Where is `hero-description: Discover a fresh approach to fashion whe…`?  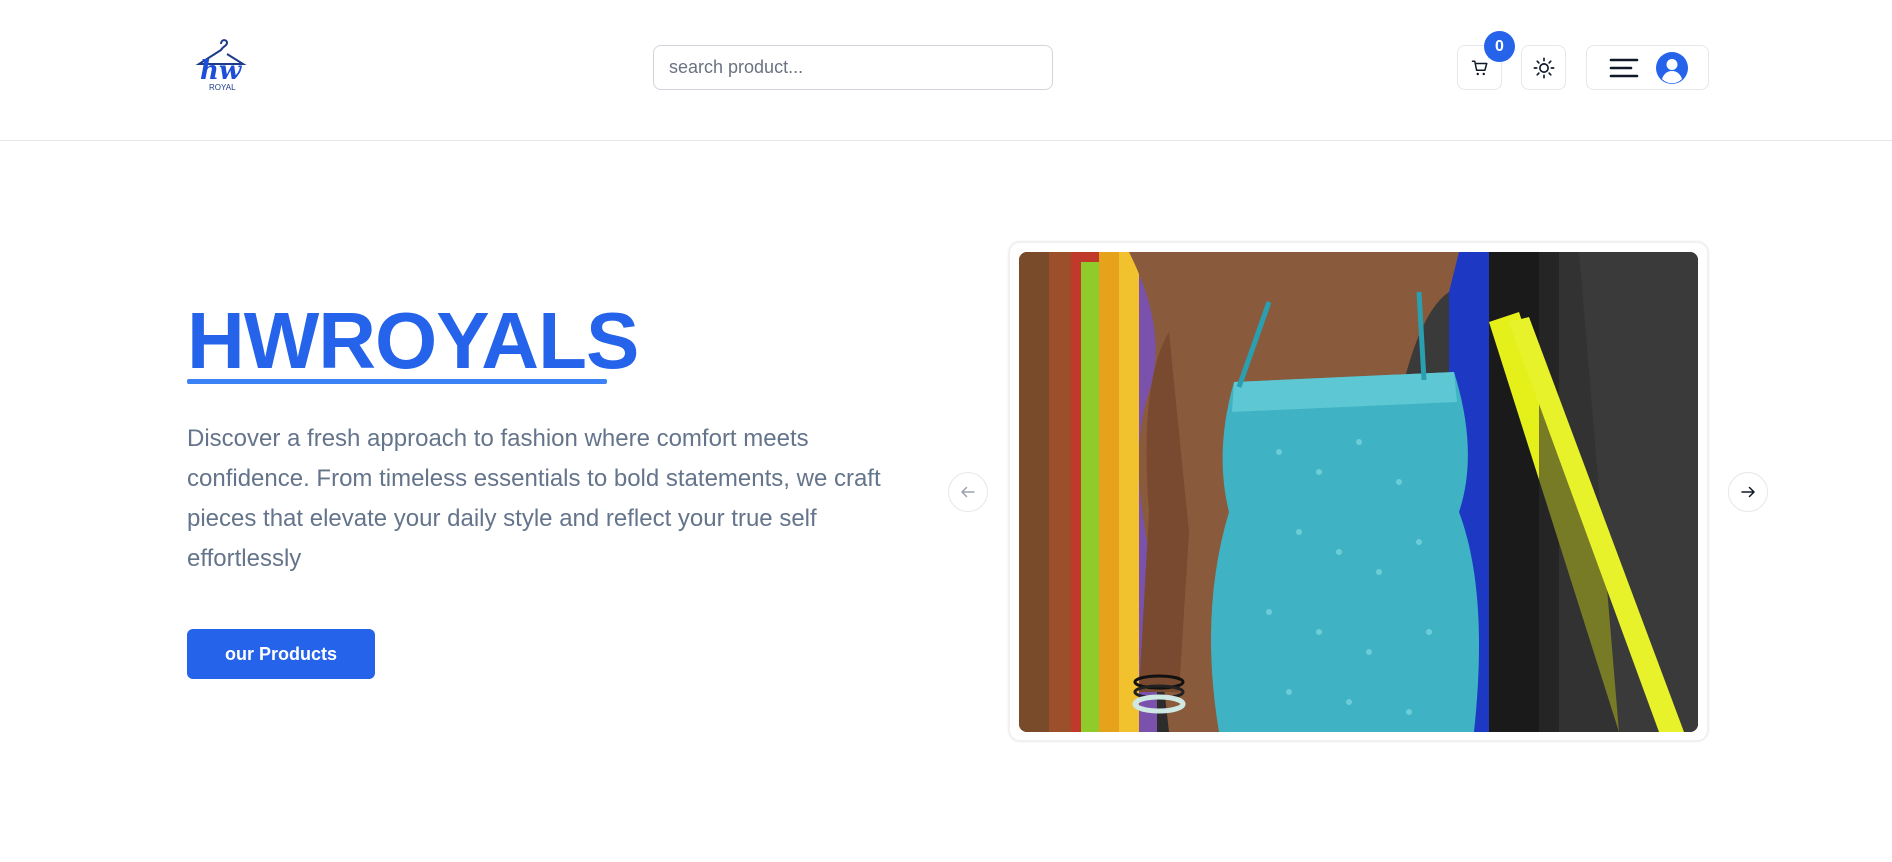 hero-description: Discover a fresh approach to fashion whe… is located at coordinates (534, 498).